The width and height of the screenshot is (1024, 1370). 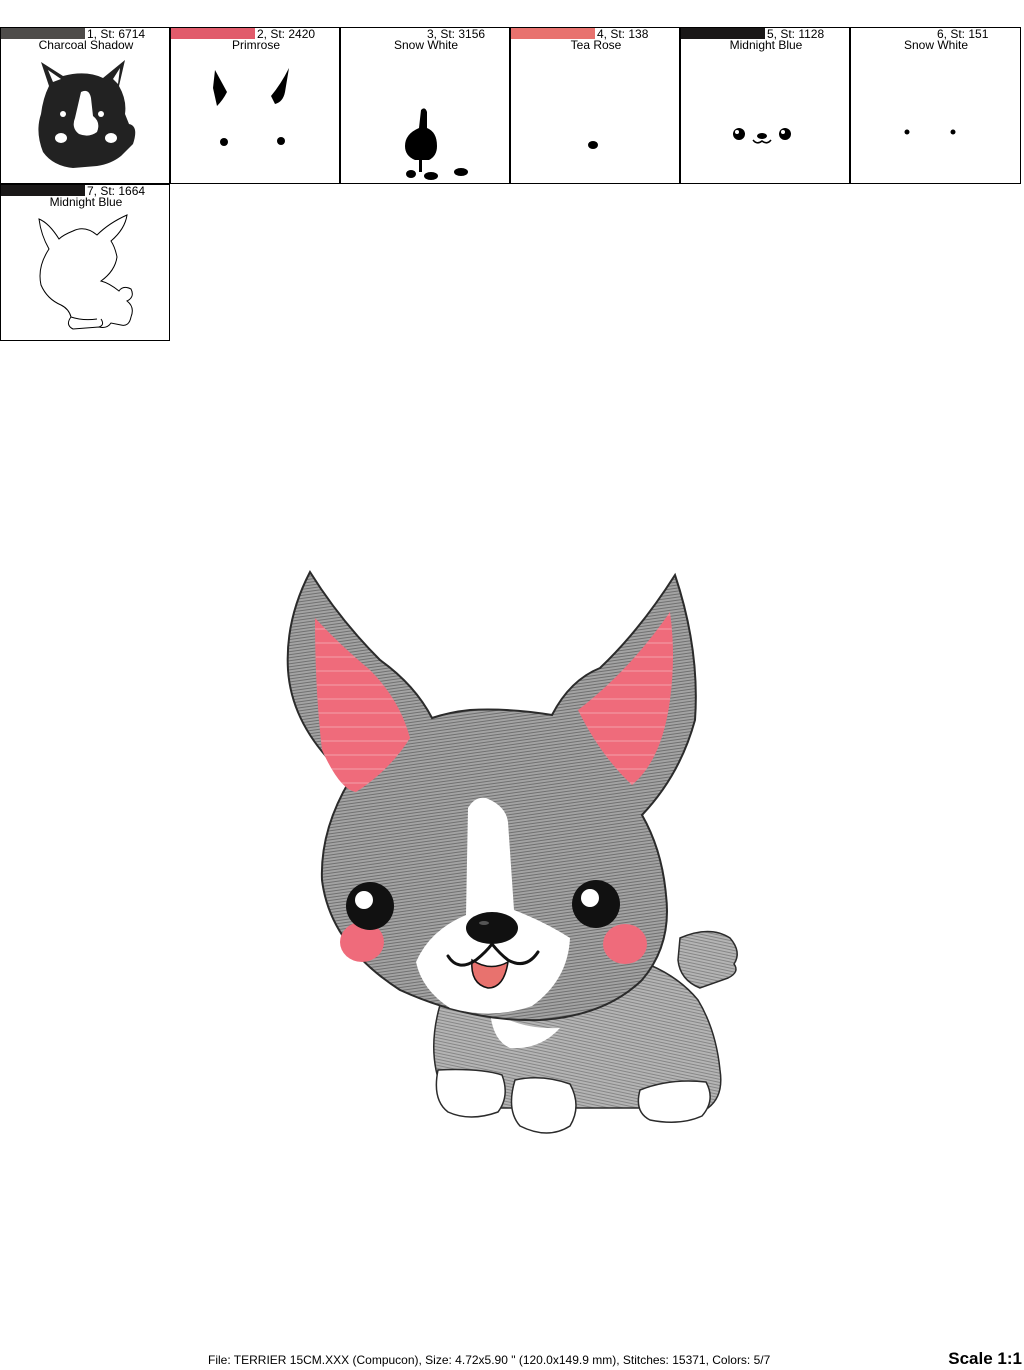 I want to click on right-eye-highlight, so click(x=590, y=898).